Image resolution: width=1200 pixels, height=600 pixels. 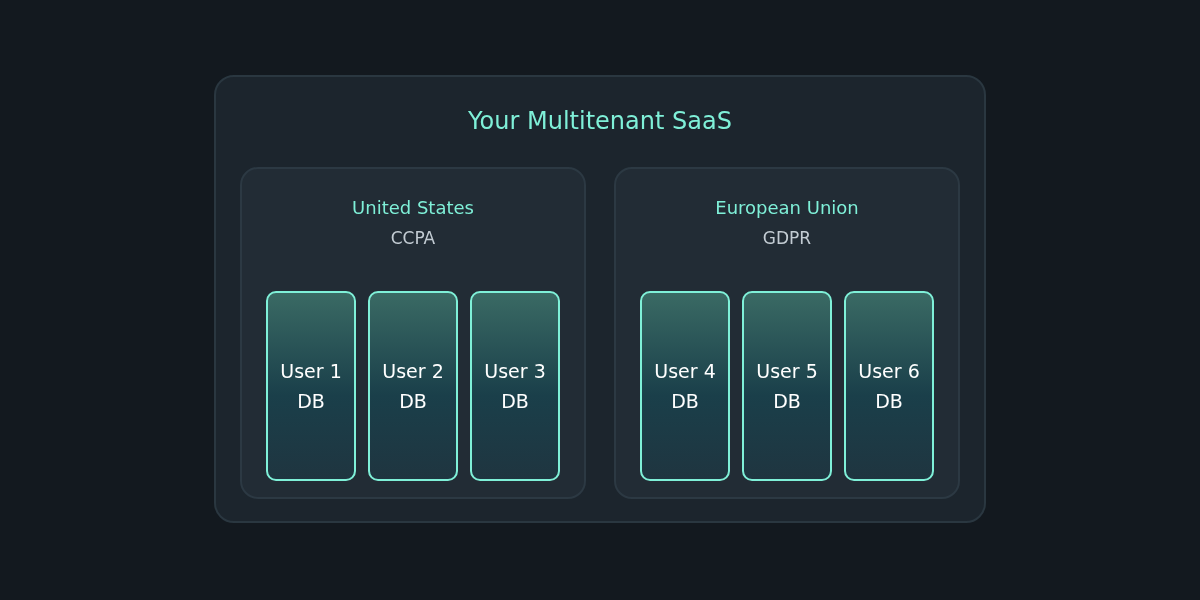 I want to click on database-label: User 2, so click(x=413, y=371).